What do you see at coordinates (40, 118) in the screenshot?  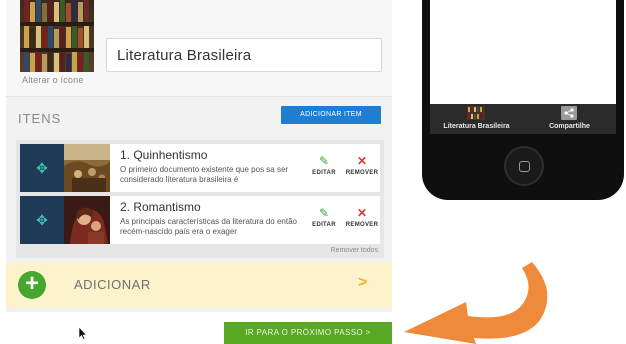 I see `items-heading: ITENS` at bounding box center [40, 118].